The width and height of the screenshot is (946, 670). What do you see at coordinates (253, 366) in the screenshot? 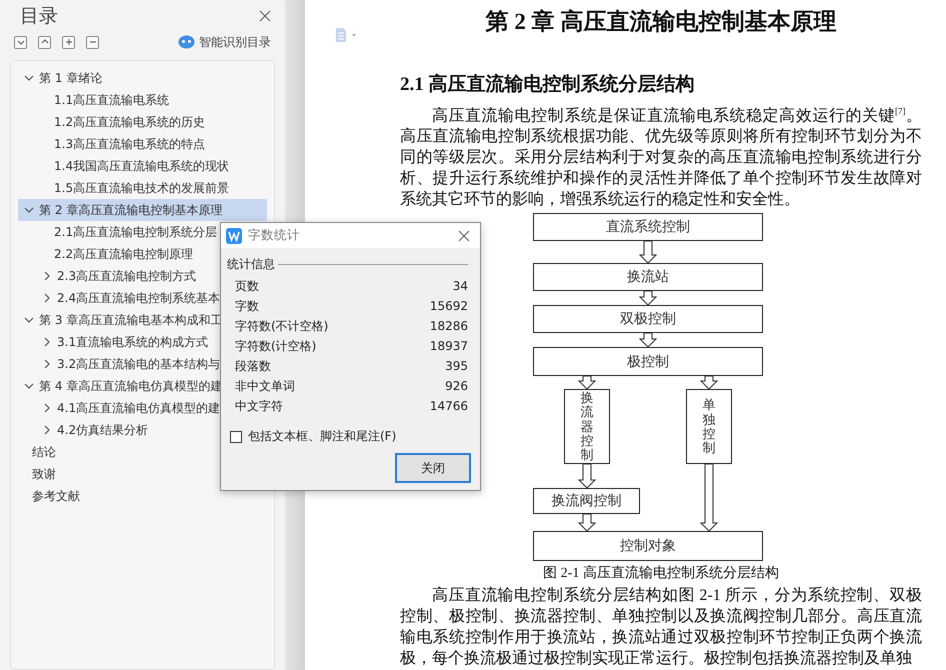
I see `stat-label: 段落数` at bounding box center [253, 366].